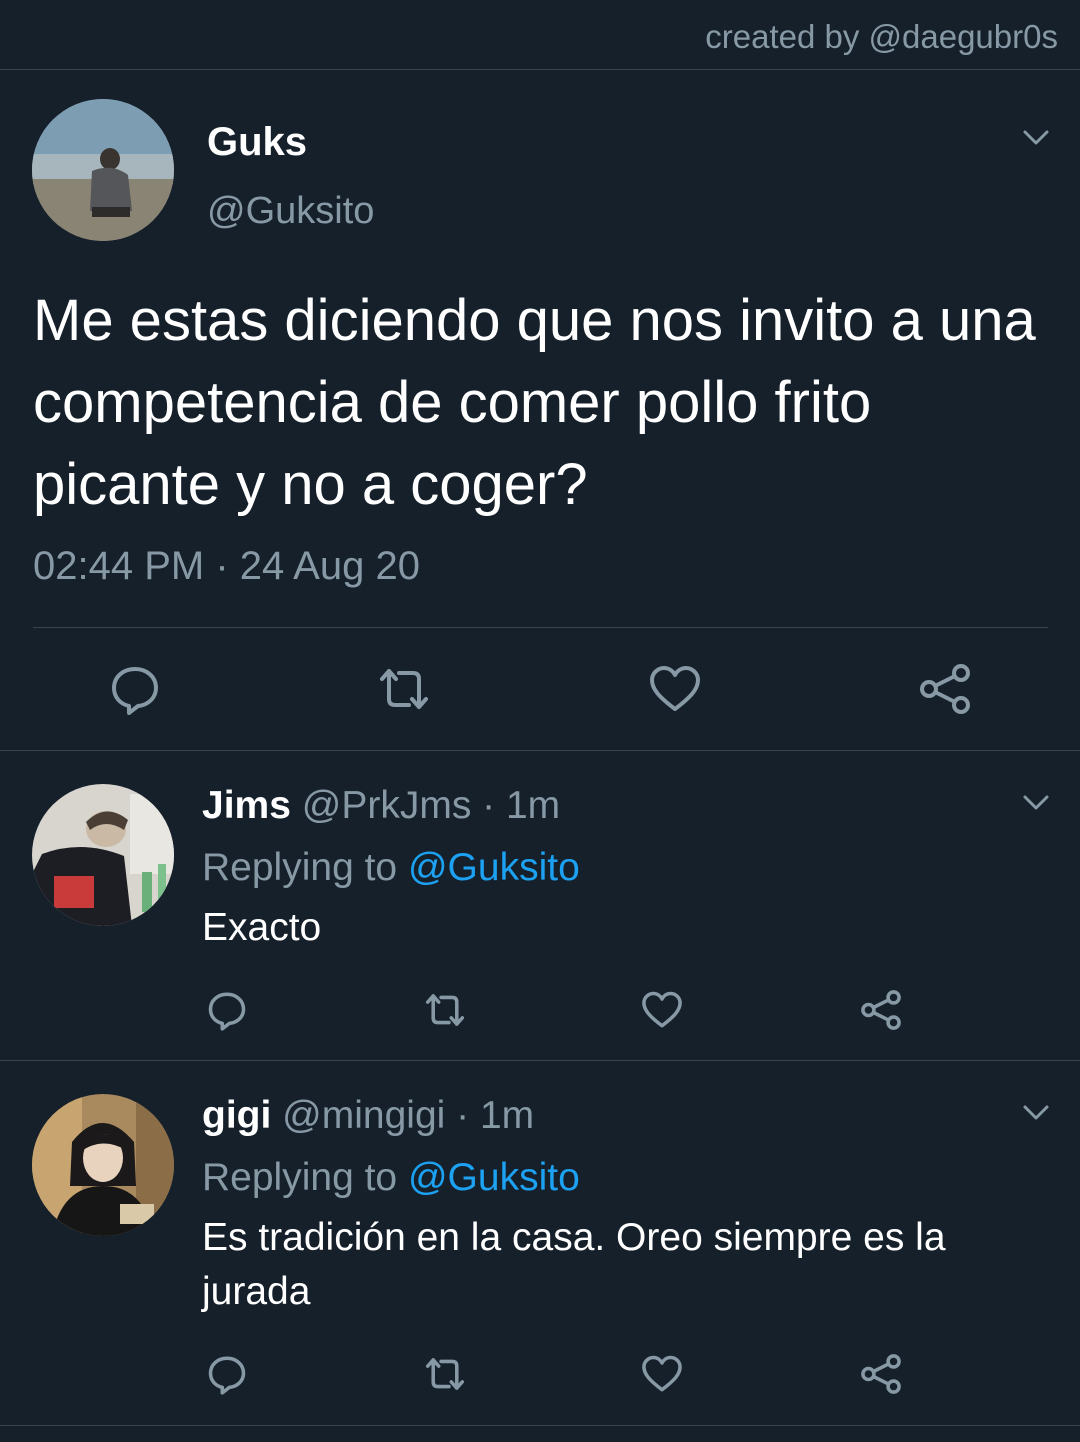  I want to click on author-name: Jims, so click(246, 805).